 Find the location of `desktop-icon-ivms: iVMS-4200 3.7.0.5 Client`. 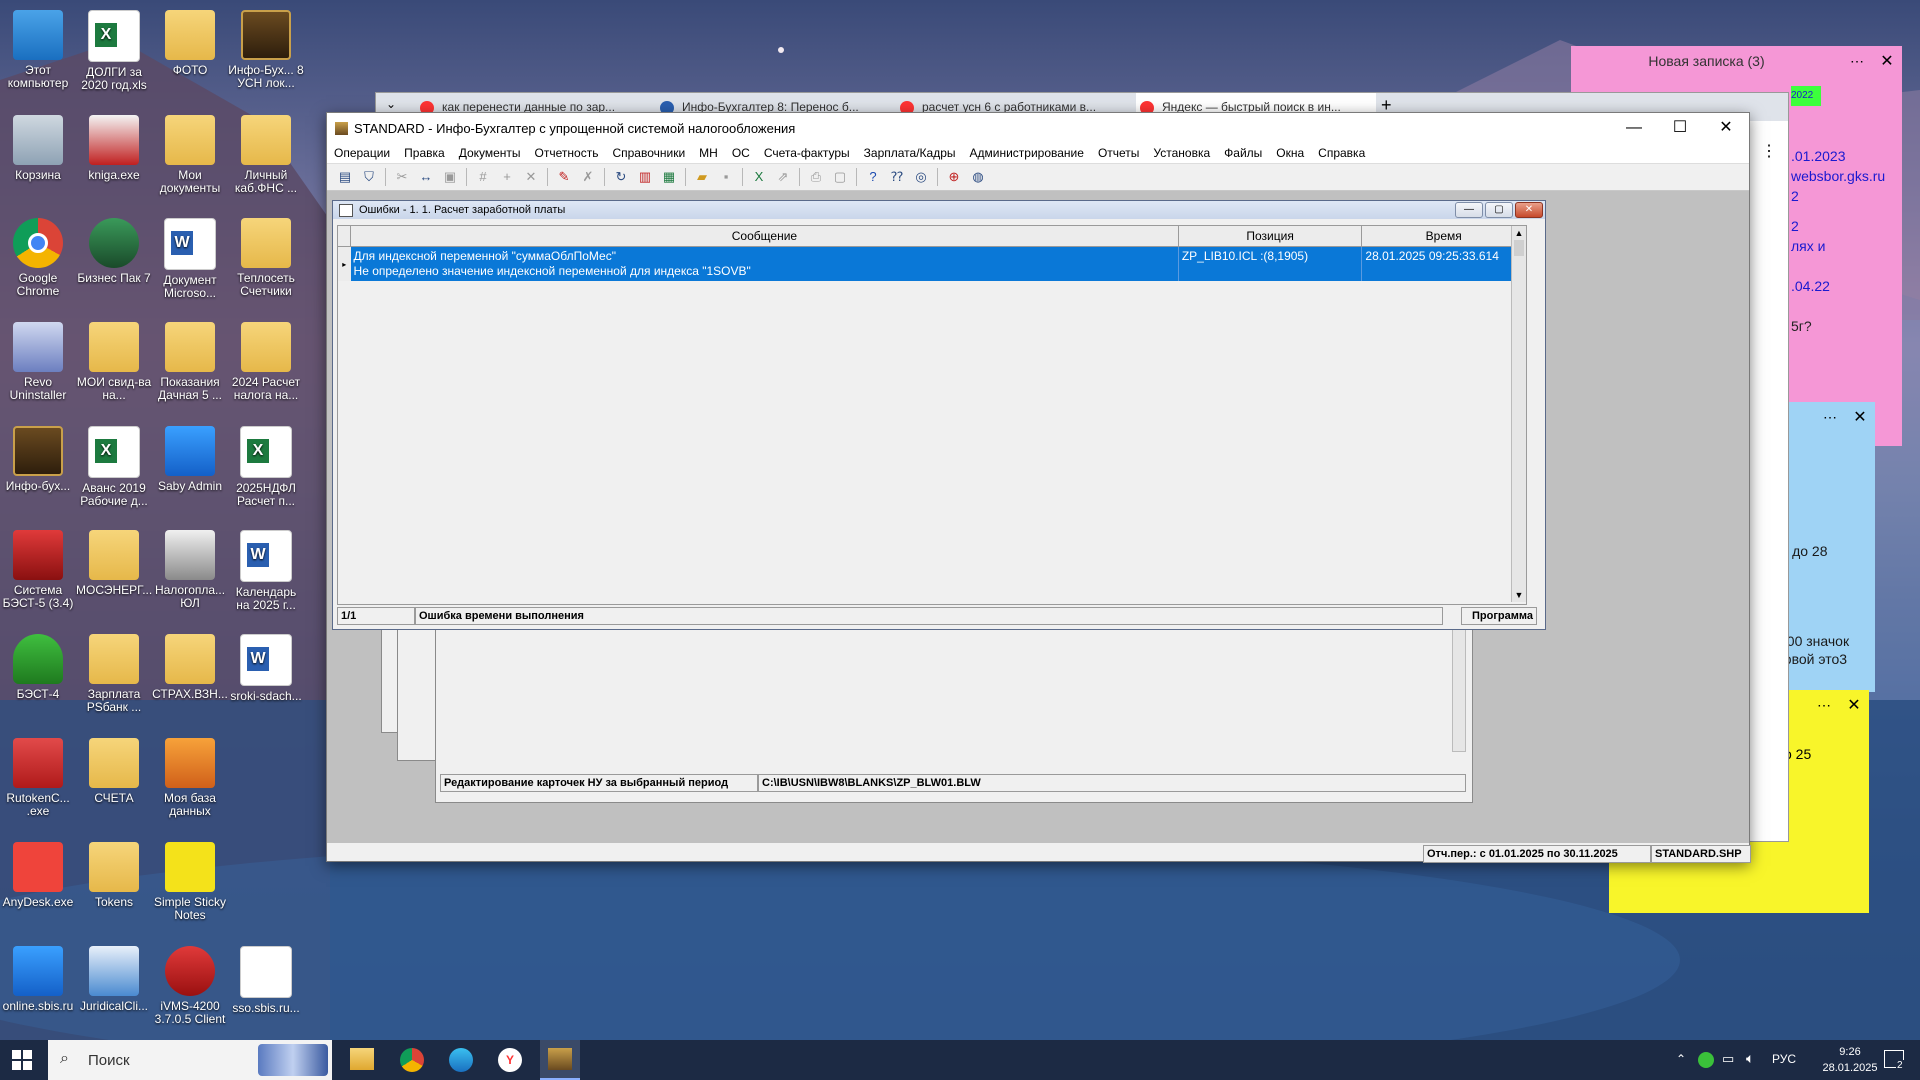

desktop-icon-ivms: iVMS-4200 3.7.0.5 Client is located at coordinates (190, 986).